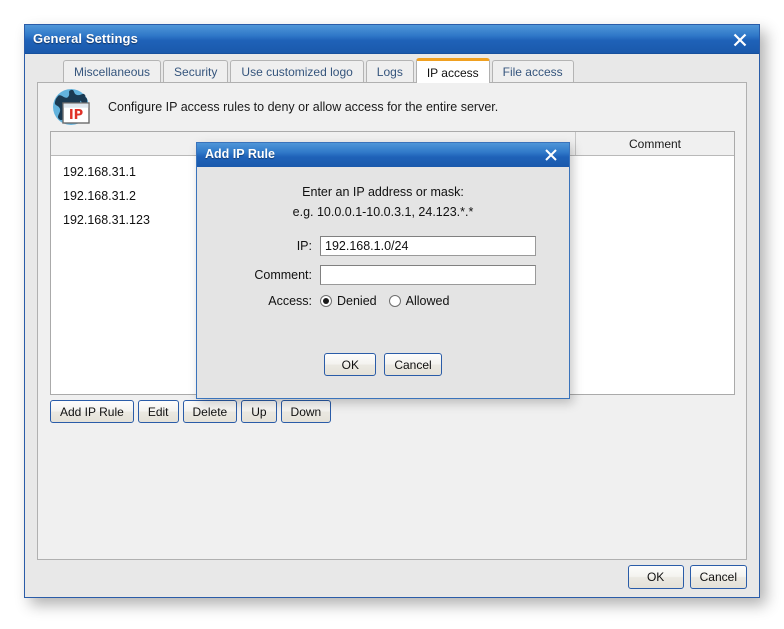 The height and width of the screenshot is (629, 784). Describe the element at coordinates (357, 301) in the screenshot. I see `radio-denied-label: Denied` at that location.